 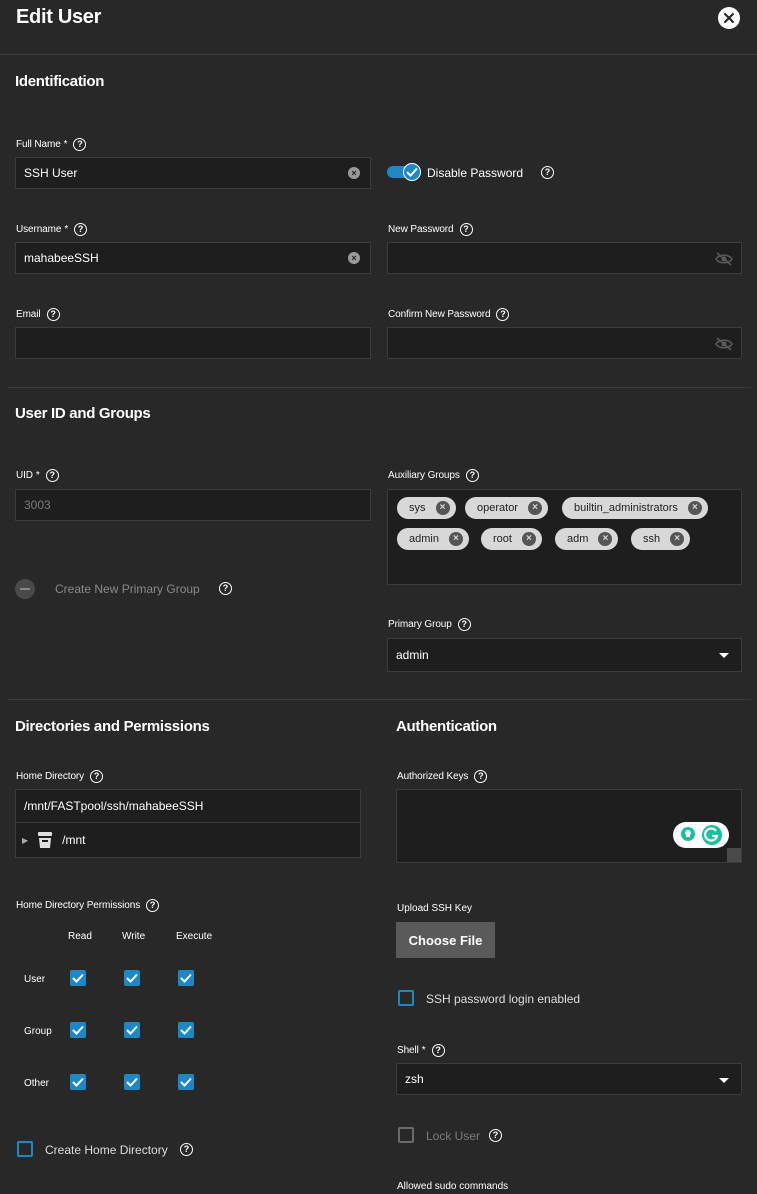 I want to click on primary-group-label: Primary Group ?, so click(x=429, y=624).